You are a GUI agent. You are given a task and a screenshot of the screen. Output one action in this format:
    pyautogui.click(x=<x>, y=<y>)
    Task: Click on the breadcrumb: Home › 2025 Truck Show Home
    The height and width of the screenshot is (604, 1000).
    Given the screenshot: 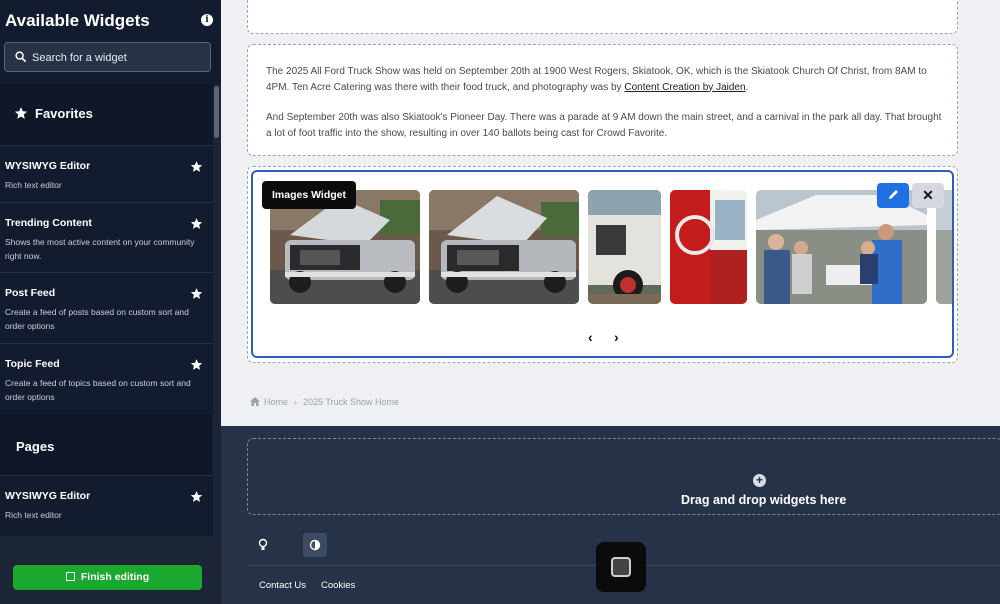 What is the action you would take?
    pyautogui.click(x=324, y=402)
    